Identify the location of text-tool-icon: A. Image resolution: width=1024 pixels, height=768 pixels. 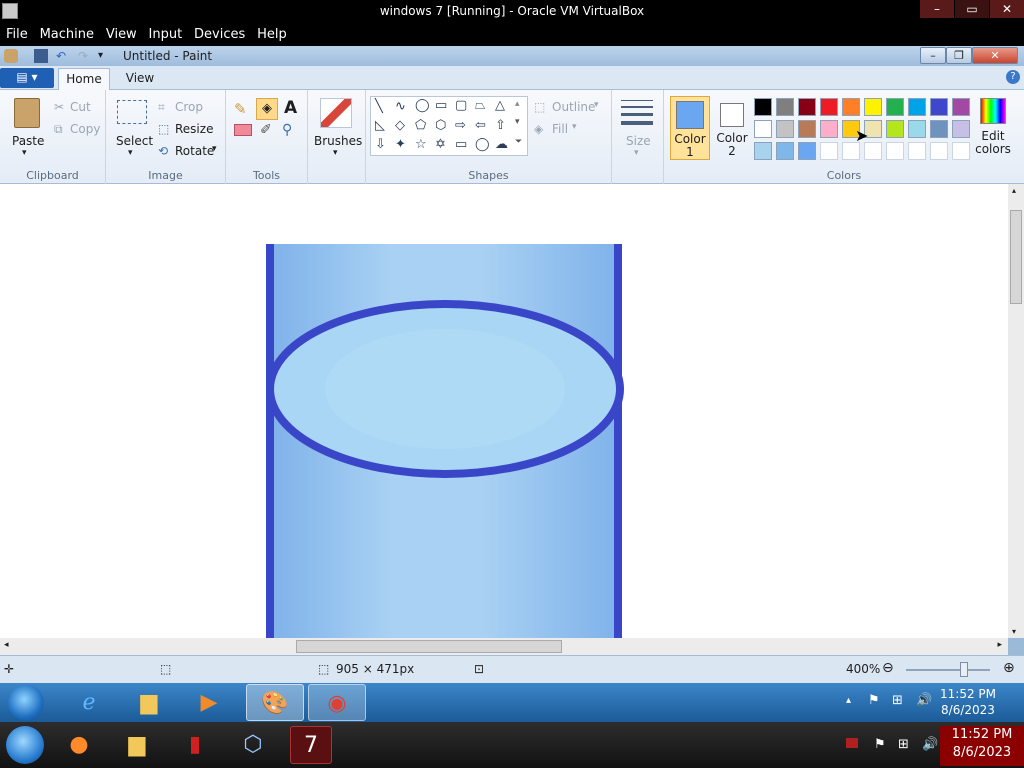
(290, 108).